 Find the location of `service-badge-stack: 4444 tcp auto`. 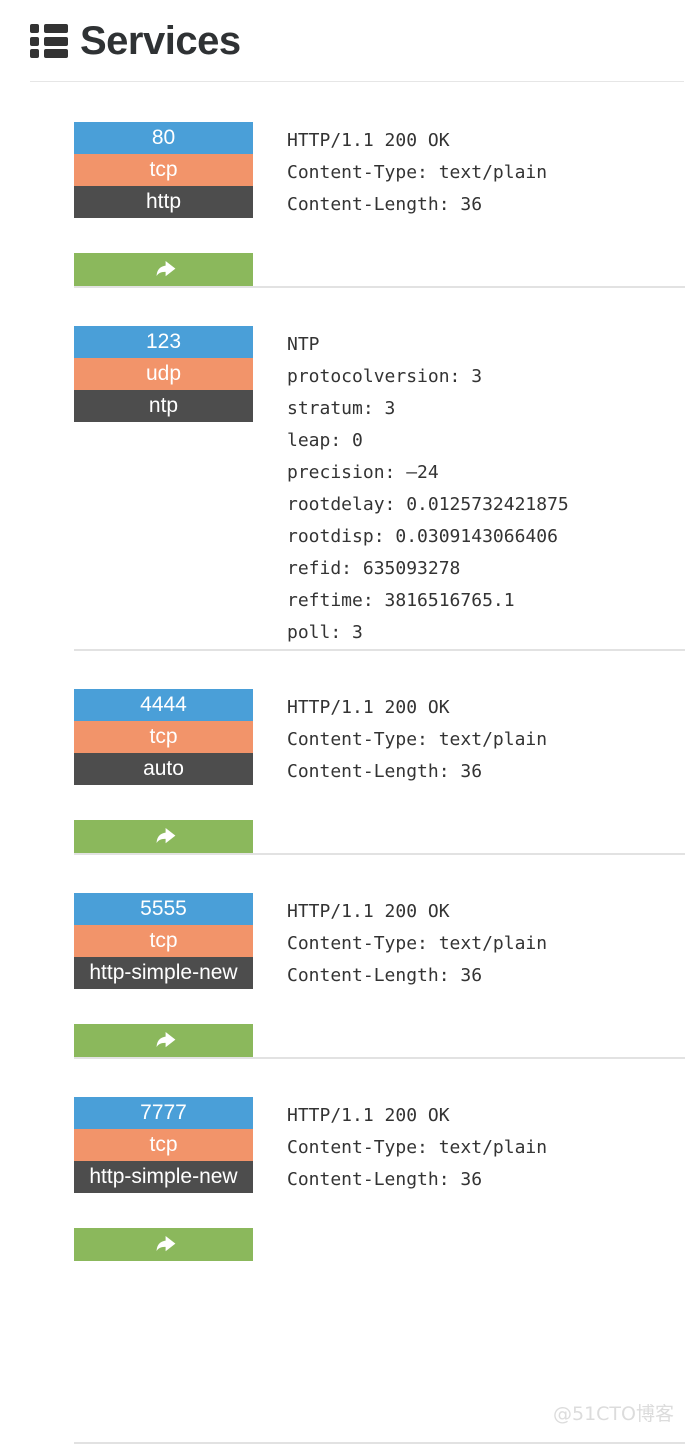

service-badge-stack: 4444 tcp auto is located at coordinates (163, 737).